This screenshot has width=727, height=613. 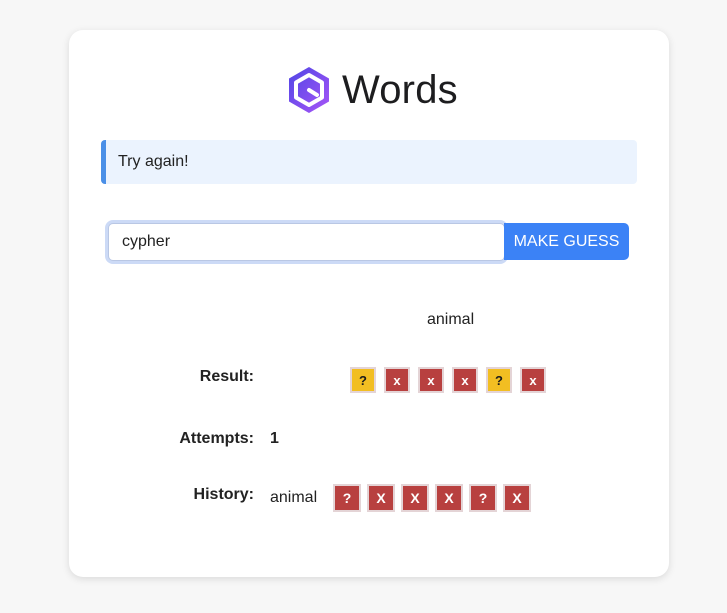 What do you see at coordinates (294, 497) in the screenshot?
I see `history-word: animal` at bounding box center [294, 497].